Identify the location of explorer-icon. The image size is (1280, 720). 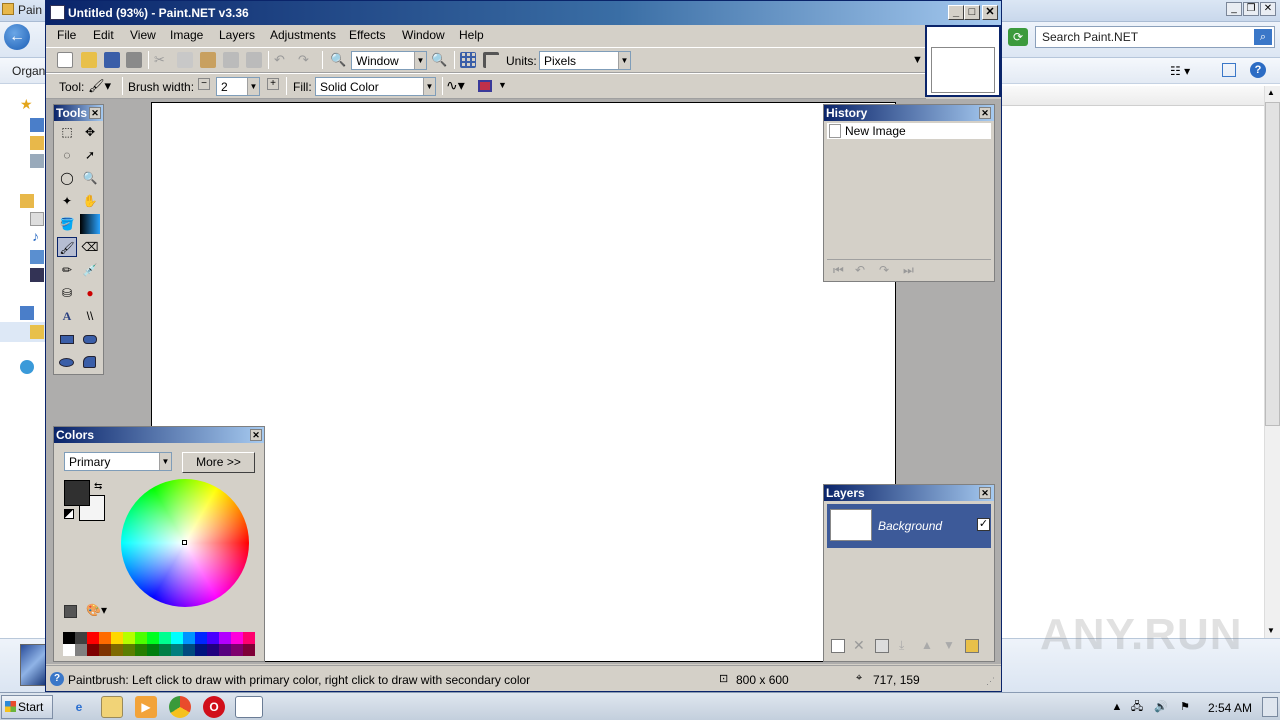
(112, 707).